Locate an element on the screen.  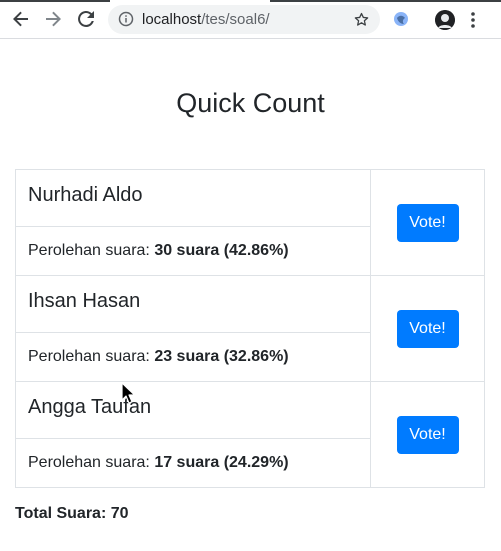
candidate-name: Angga Taufan is located at coordinates (193, 410).